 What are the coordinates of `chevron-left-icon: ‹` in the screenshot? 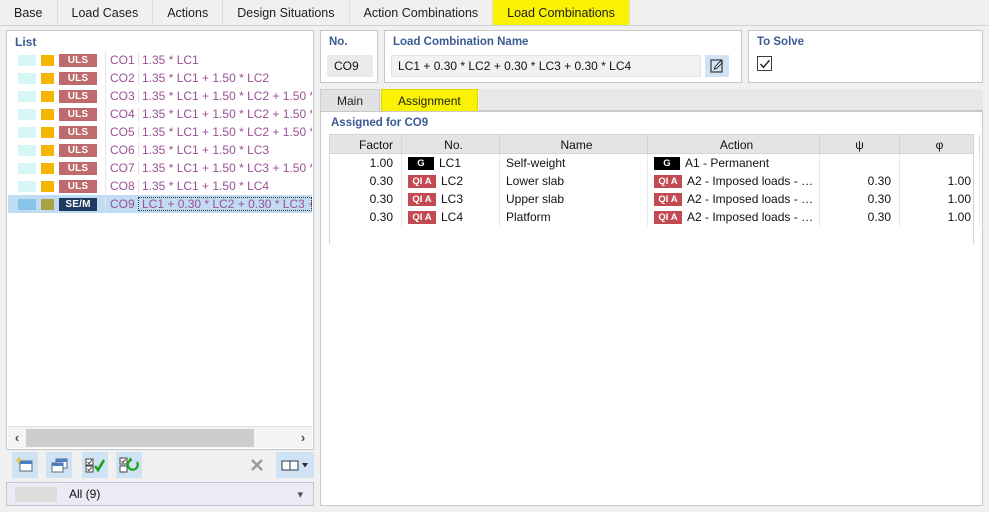 It's located at (17, 438).